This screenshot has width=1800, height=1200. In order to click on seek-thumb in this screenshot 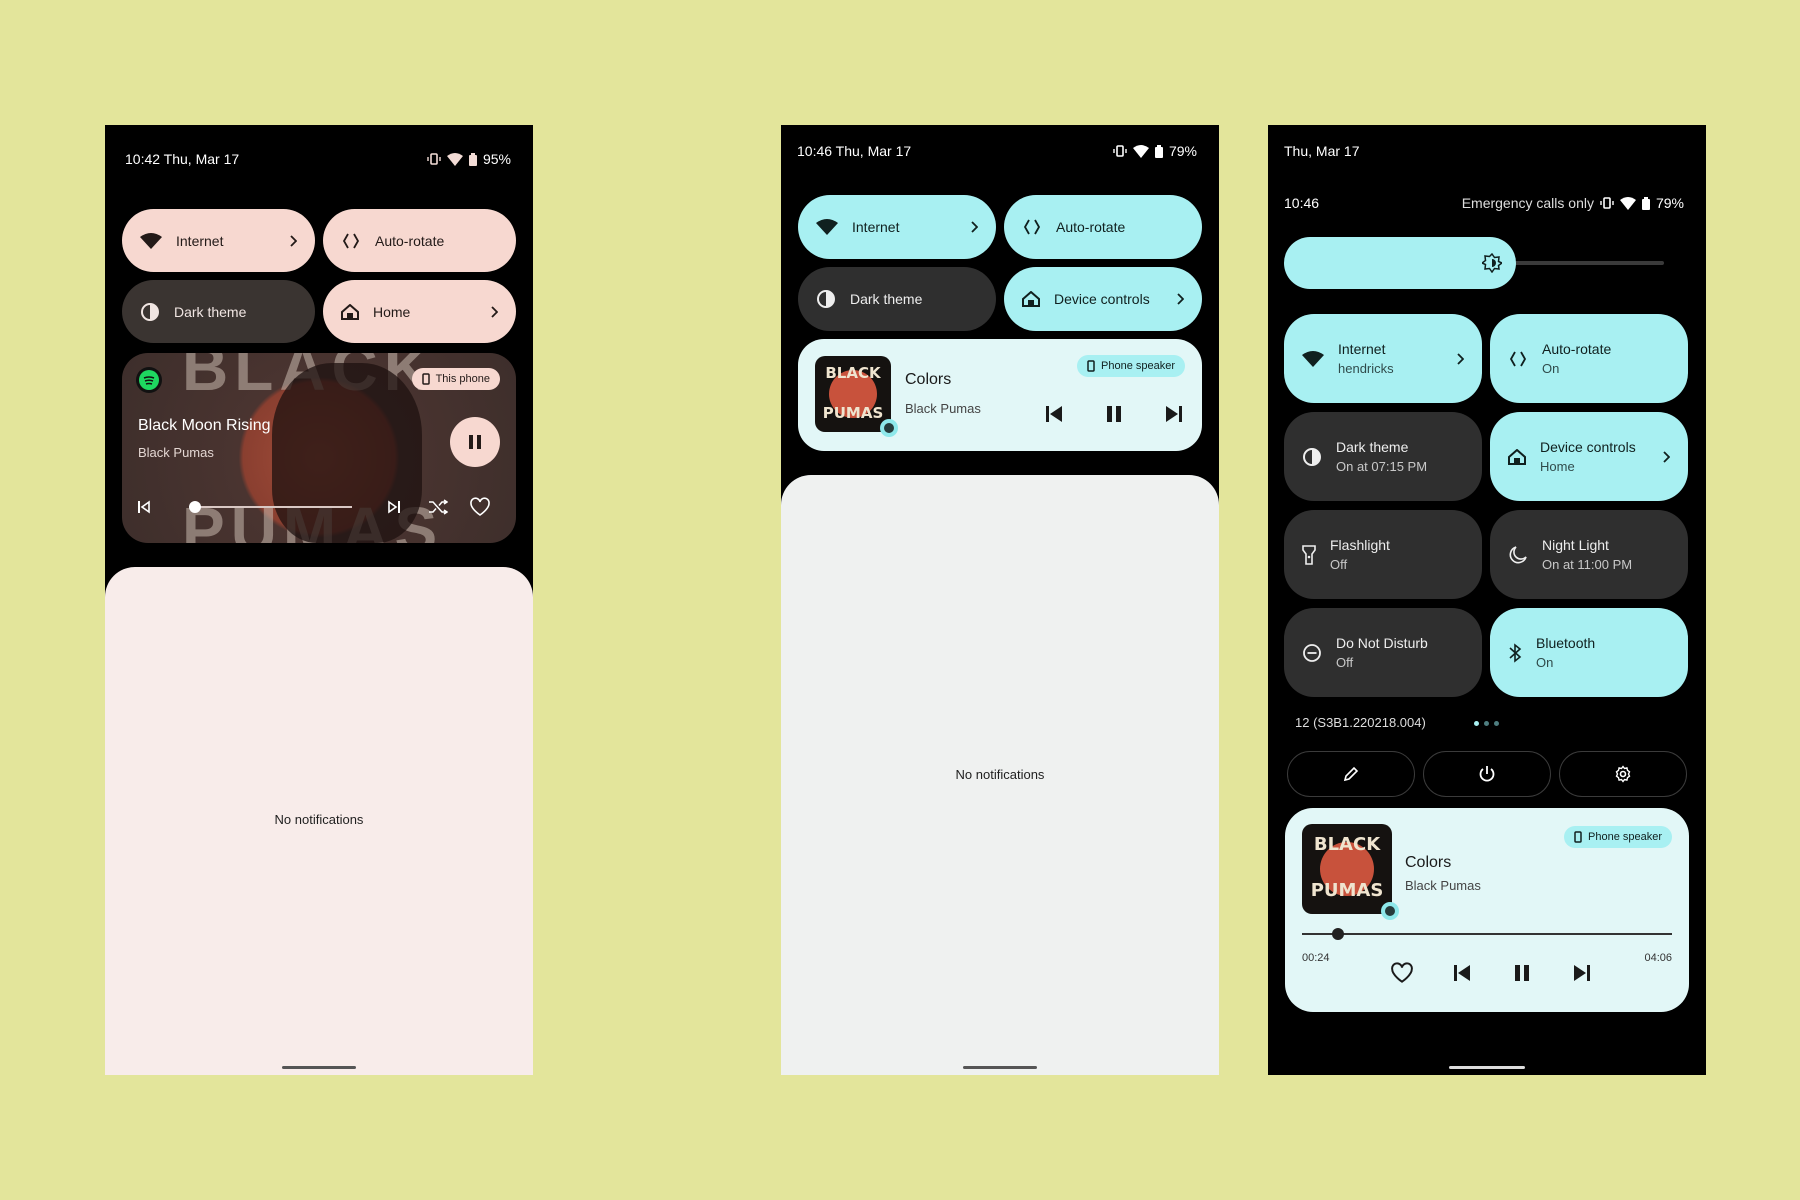, I will do `click(1338, 934)`.